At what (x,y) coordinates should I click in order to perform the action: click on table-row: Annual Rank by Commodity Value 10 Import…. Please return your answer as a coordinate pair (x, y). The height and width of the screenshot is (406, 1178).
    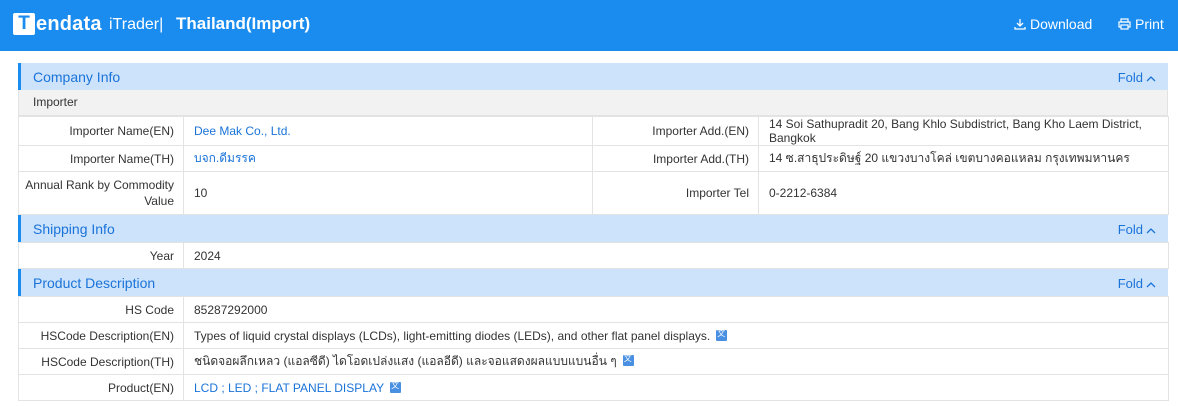
    Looking at the image, I should click on (593, 193).